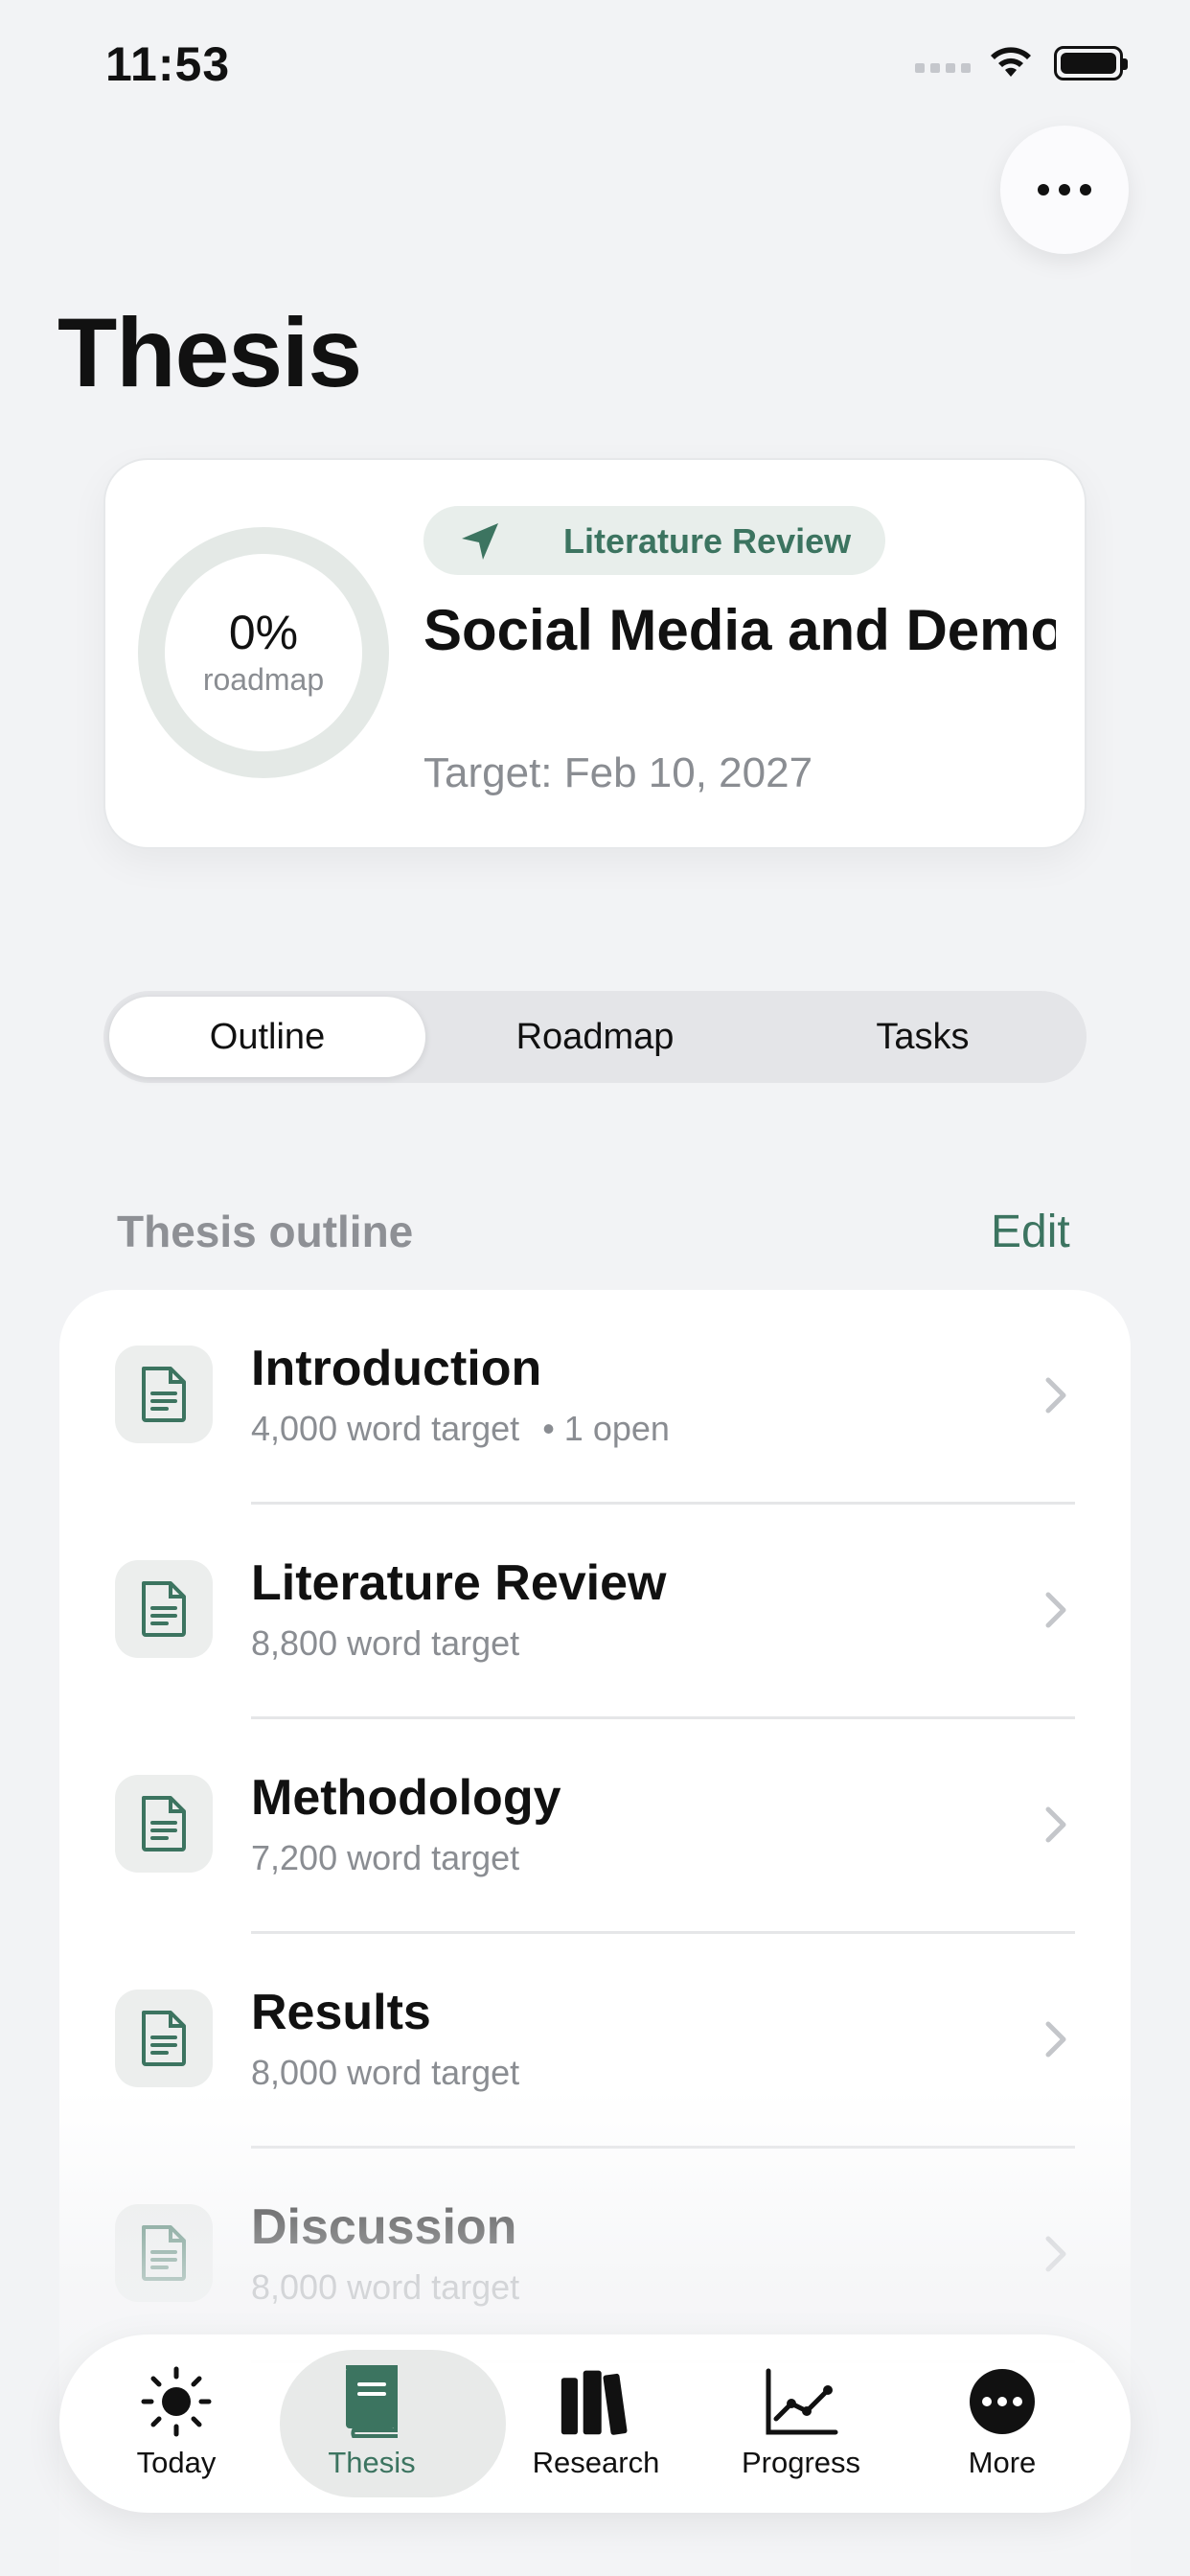 Image resolution: width=1190 pixels, height=2576 pixels. I want to click on tab-today: Today, so click(176, 2423).